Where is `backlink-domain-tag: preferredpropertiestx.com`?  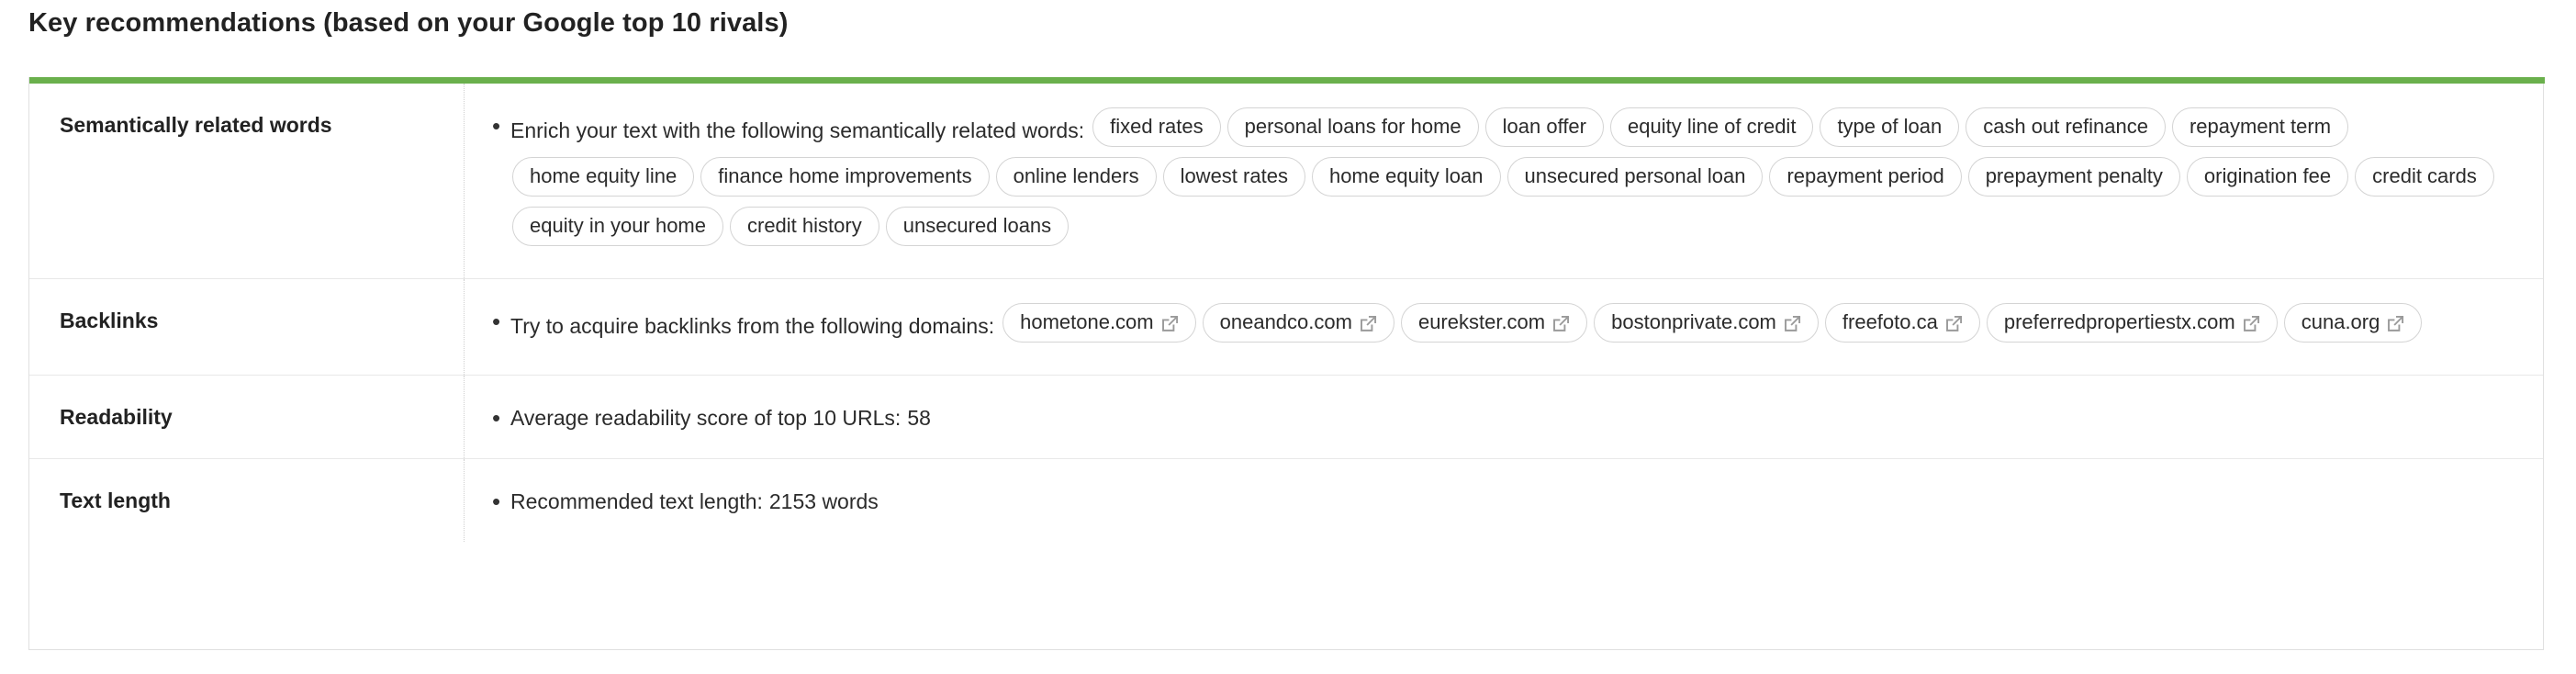 backlink-domain-tag: preferredpropertiestx.com is located at coordinates (2132, 323).